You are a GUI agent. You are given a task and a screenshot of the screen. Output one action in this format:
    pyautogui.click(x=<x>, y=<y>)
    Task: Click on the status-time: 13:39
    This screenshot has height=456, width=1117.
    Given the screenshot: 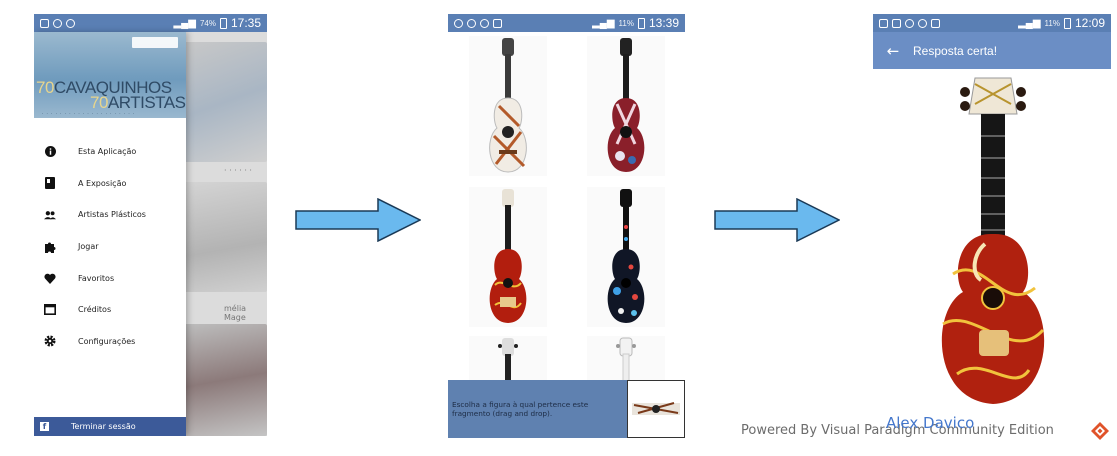 What is the action you would take?
    pyautogui.click(x=663, y=23)
    